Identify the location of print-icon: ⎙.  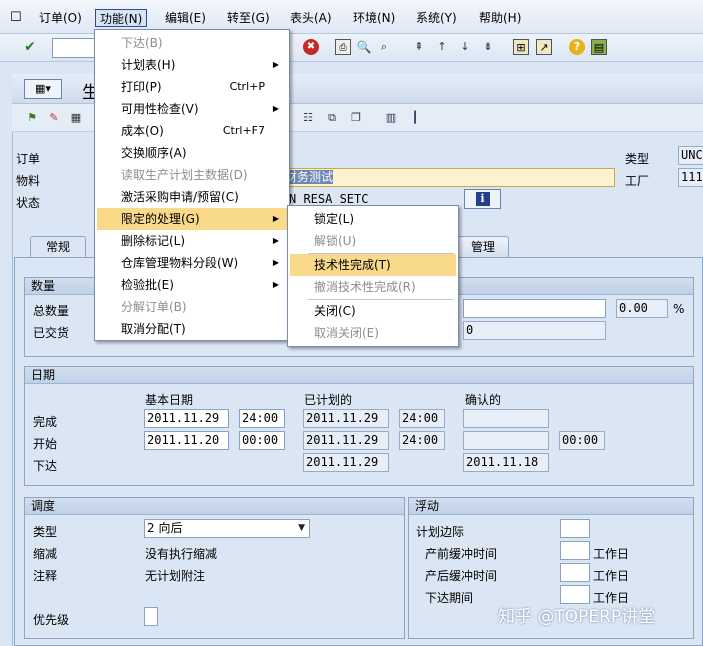
(343, 47).